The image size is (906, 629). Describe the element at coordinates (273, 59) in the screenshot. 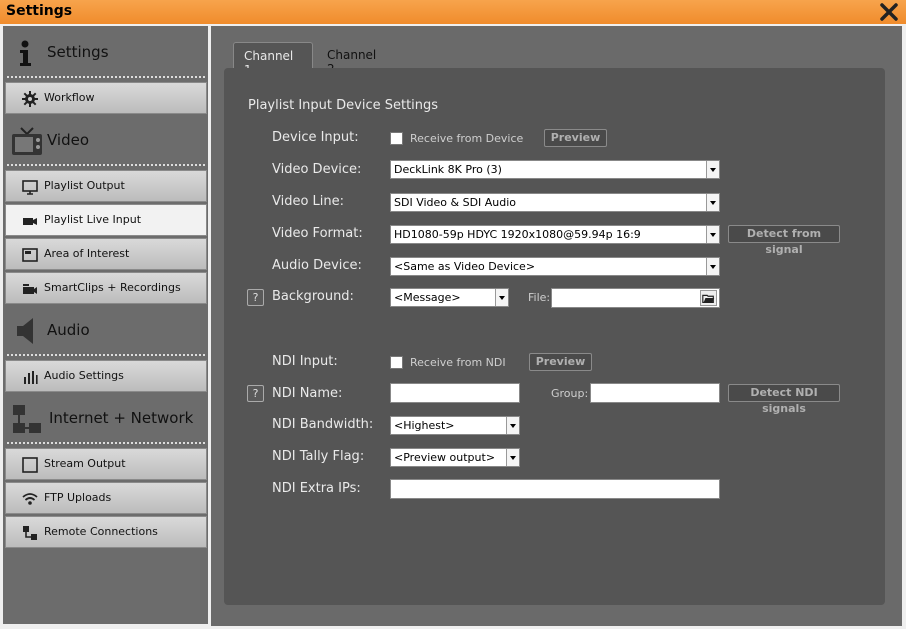

I see `tab-channel-1: Channel 1` at that location.